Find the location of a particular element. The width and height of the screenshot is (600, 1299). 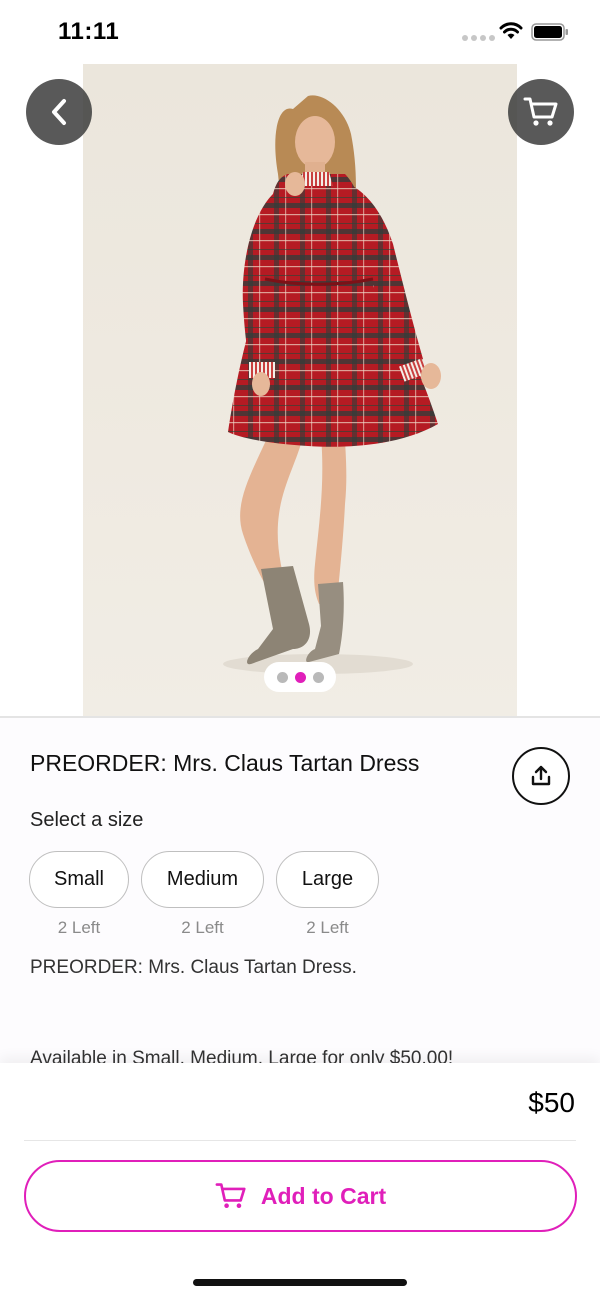

pager-dot-active is located at coordinates (300, 677).